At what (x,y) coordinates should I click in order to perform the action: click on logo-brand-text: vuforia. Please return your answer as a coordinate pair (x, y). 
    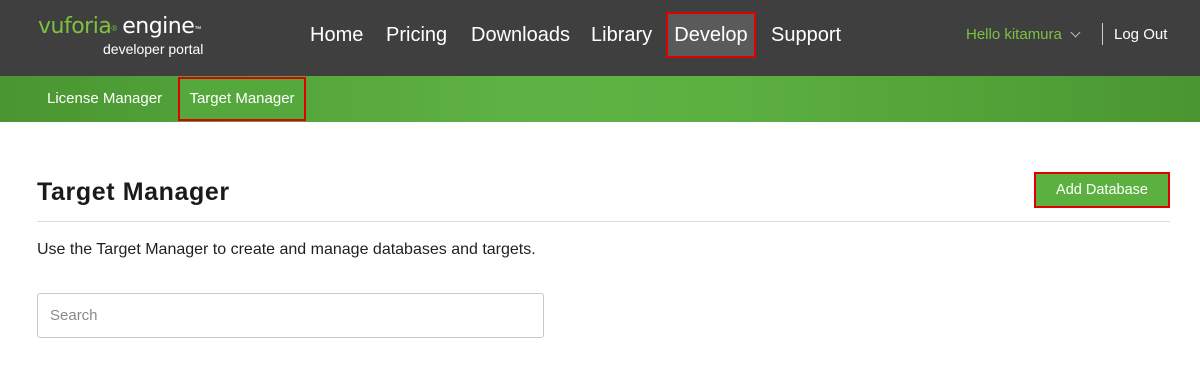
    Looking at the image, I should click on (75, 26).